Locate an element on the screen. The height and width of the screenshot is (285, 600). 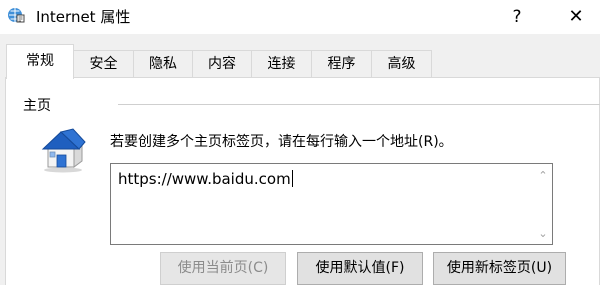
home-icon is located at coordinates (63, 150).